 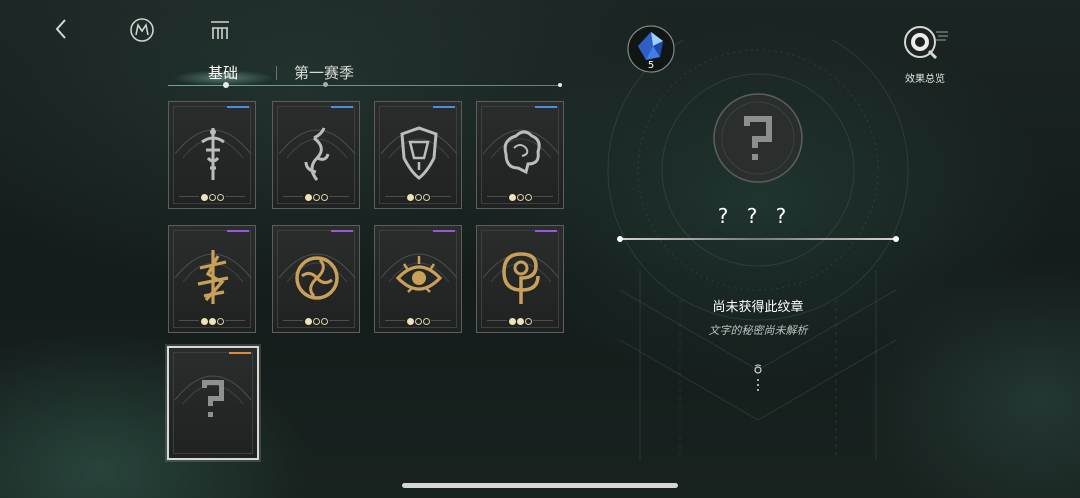 I want to click on currency-count: 5, so click(x=651, y=65).